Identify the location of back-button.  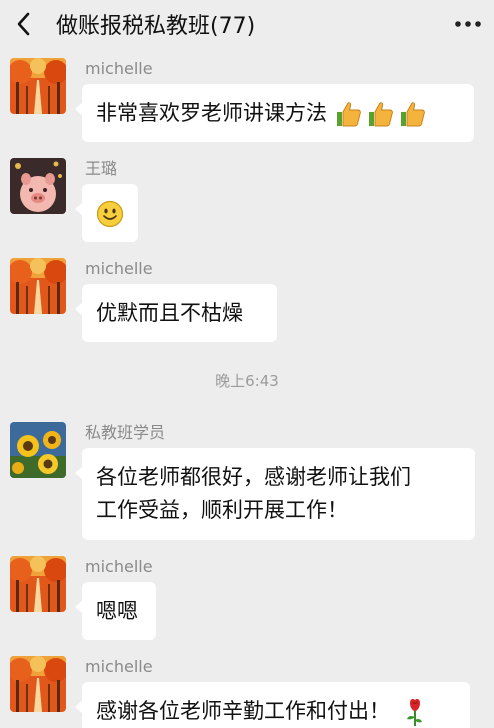
(24, 24).